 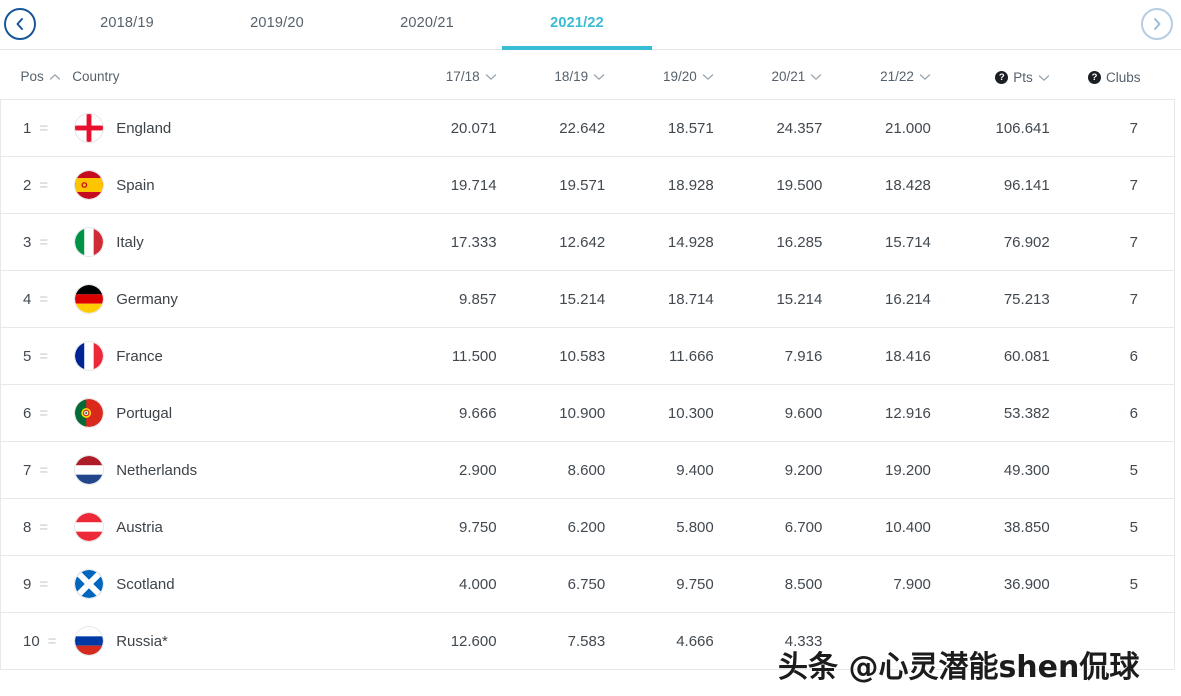 I want to click on cell-20-21: 6.700, so click(x=803, y=527).